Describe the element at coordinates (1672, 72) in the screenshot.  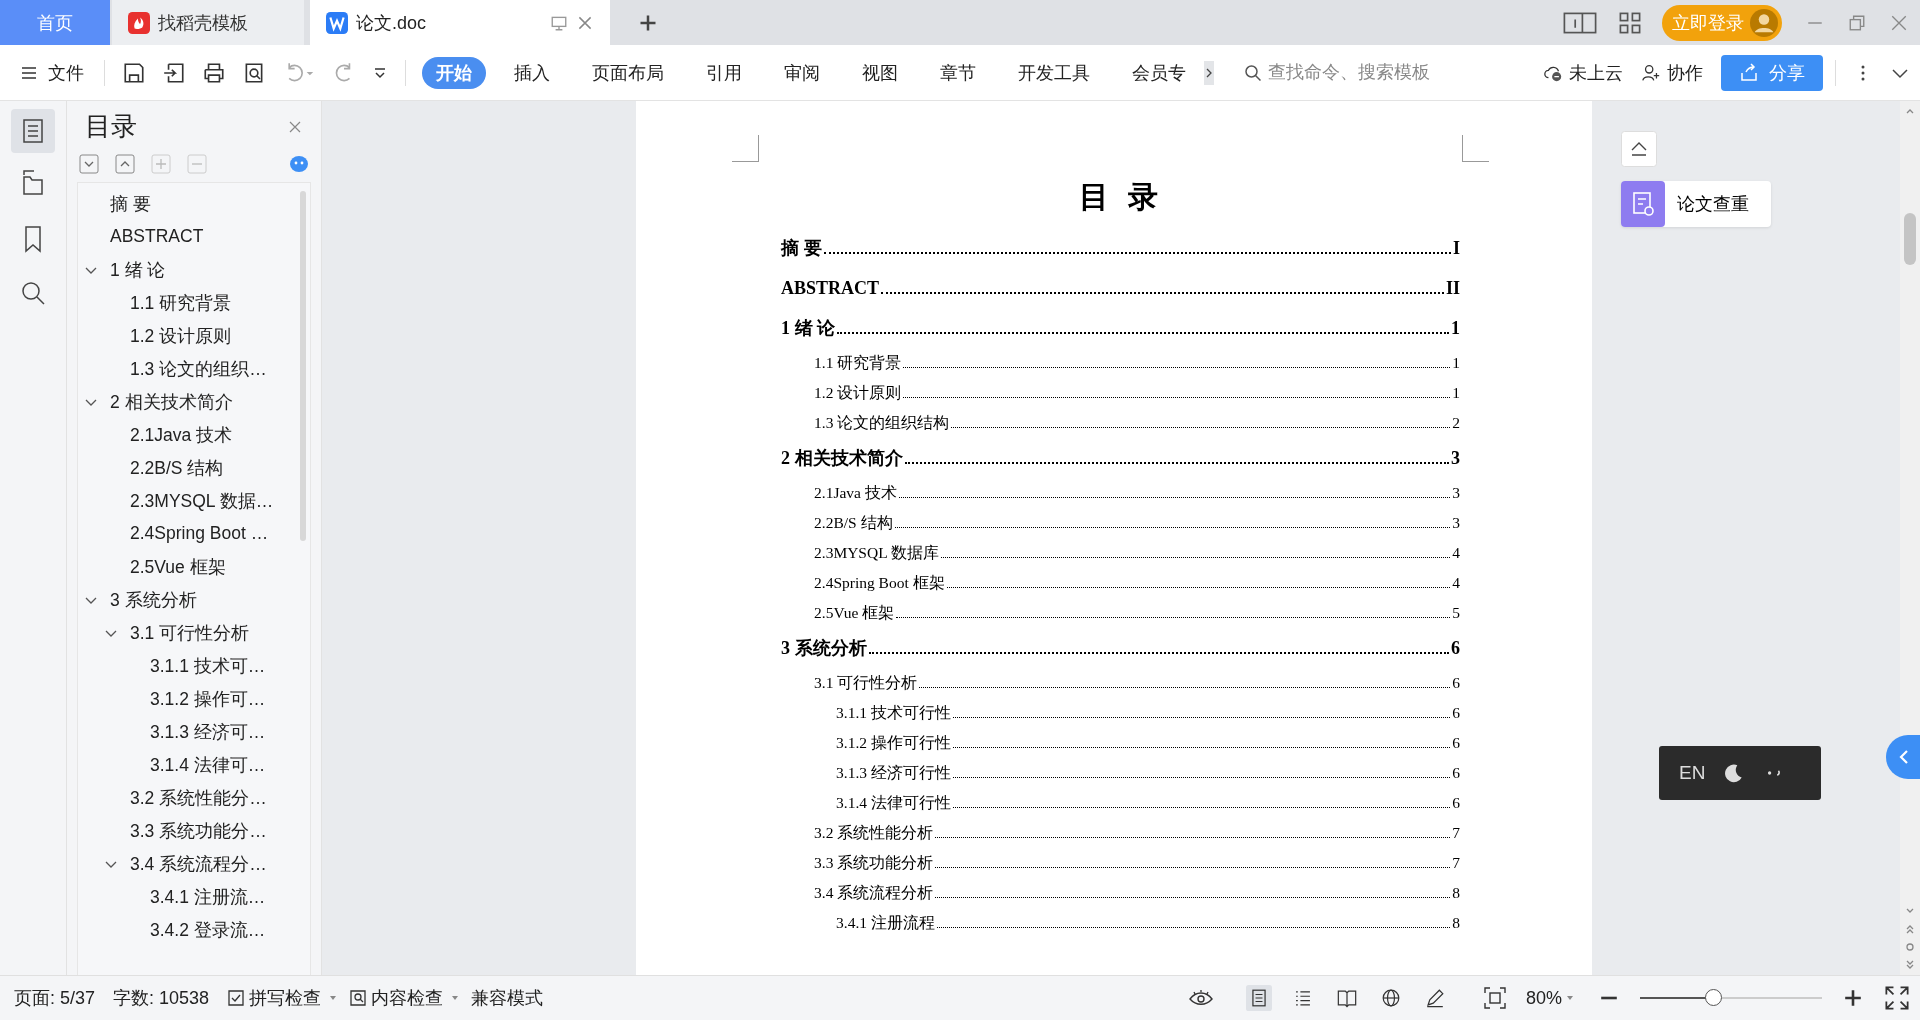
I see `collaborate-button: 协作` at that location.